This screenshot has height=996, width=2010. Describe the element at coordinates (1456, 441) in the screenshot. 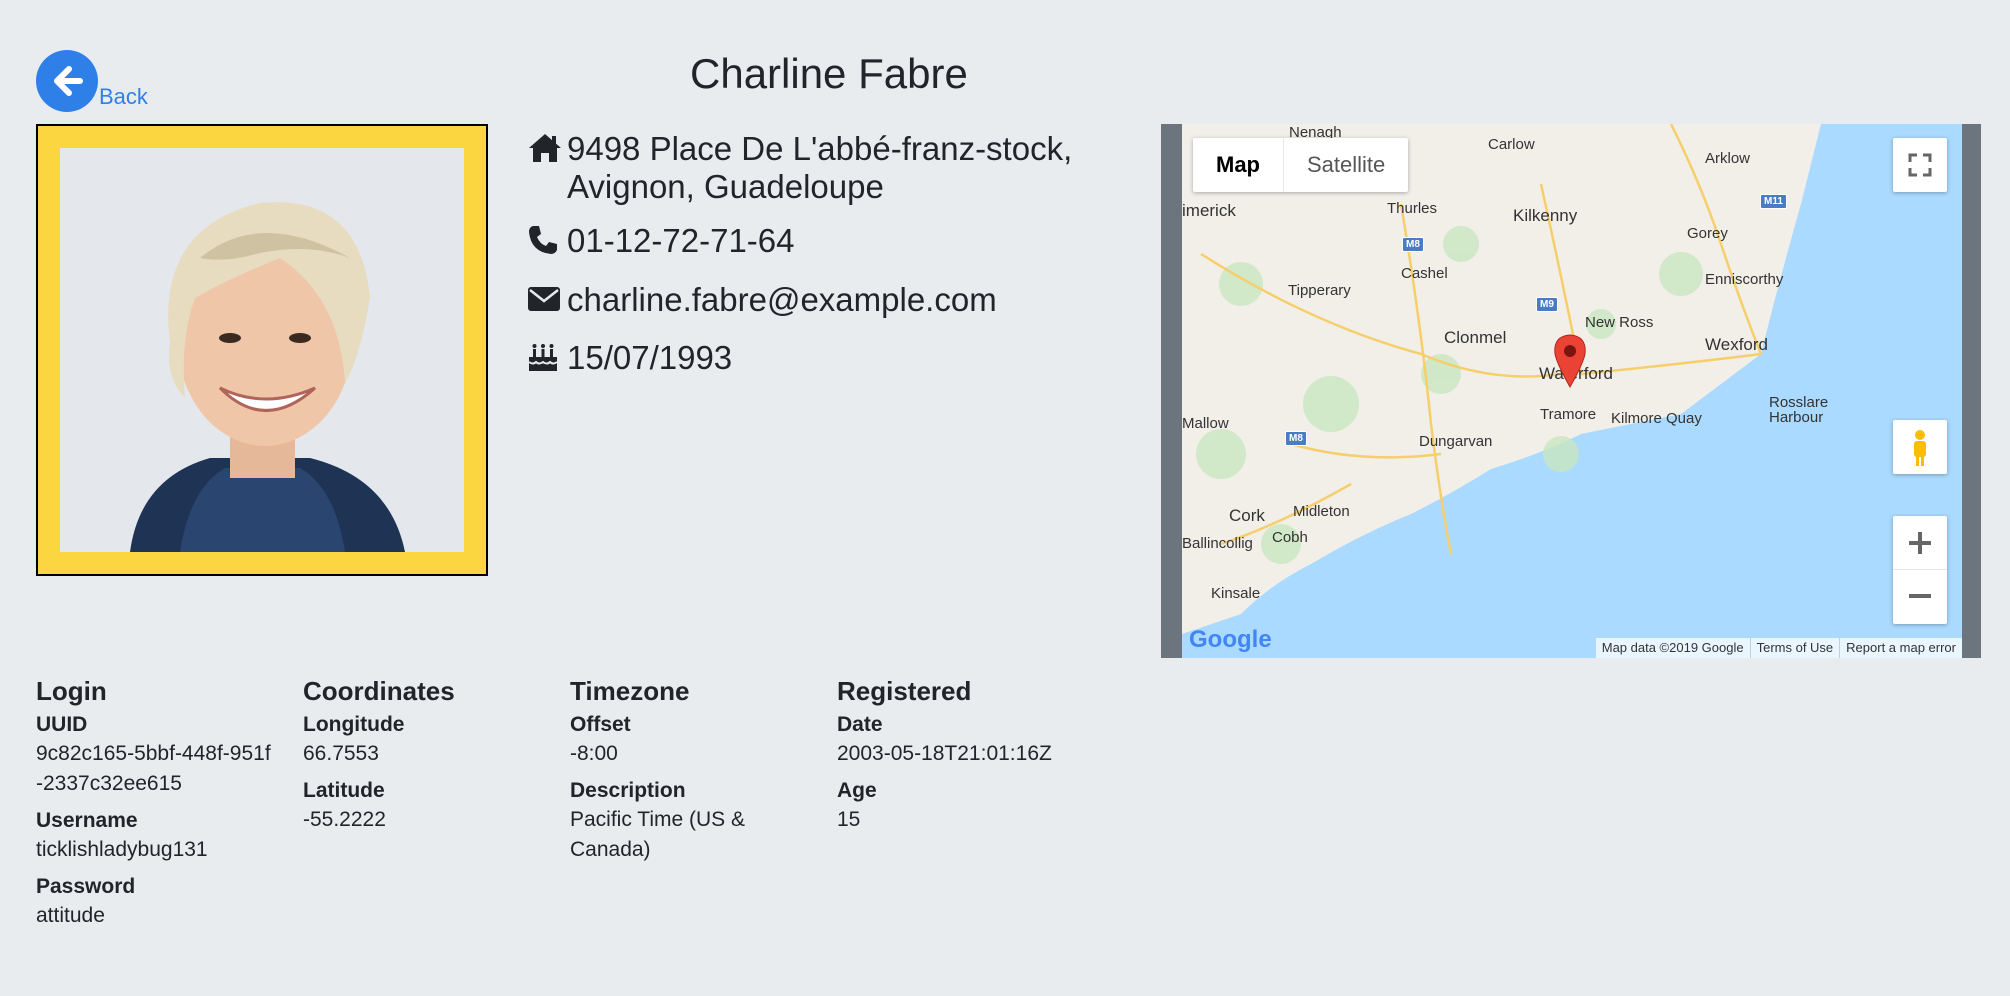

I see `map-label: Dungarvan` at that location.